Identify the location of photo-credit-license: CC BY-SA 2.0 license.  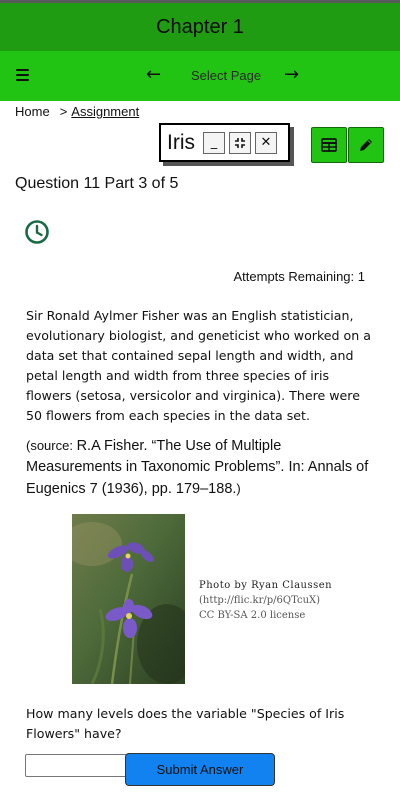
(252, 615).